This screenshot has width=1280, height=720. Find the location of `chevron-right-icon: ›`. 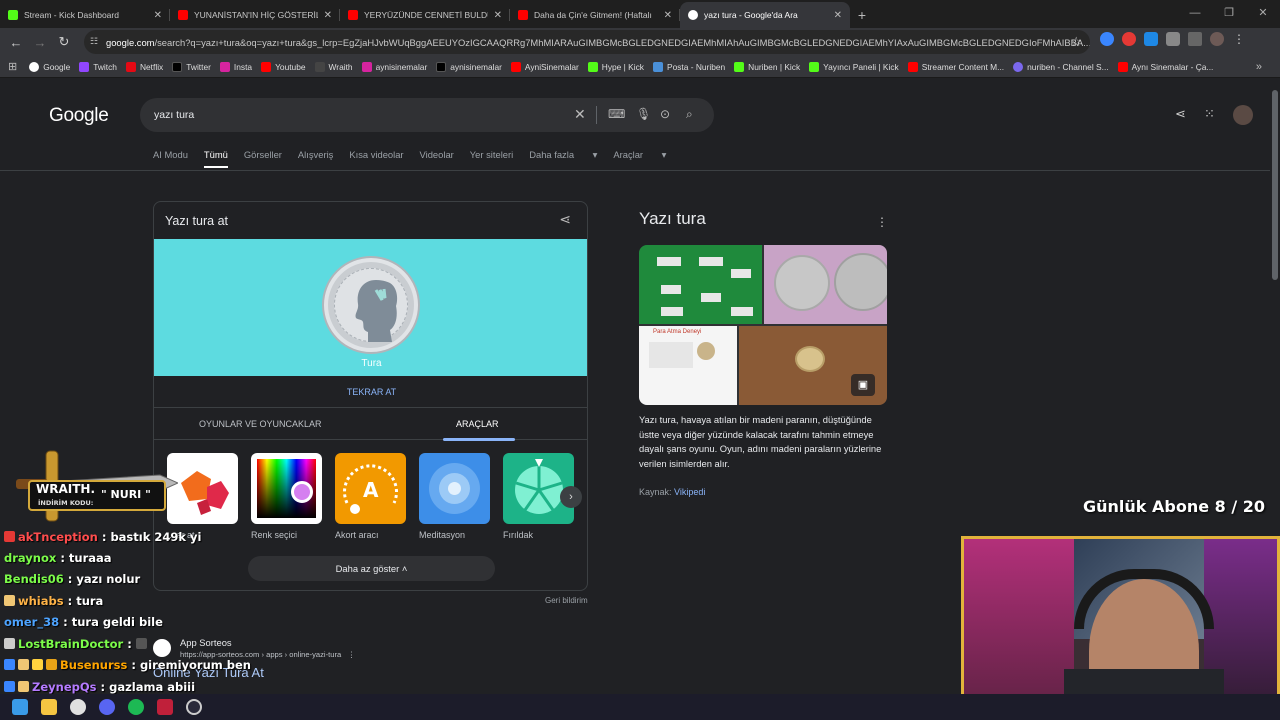

chevron-right-icon: › is located at coordinates (571, 497).